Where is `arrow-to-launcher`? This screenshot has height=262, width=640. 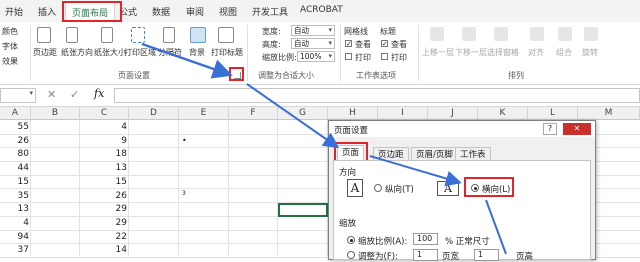 arrow-to-launcher is located at coordinates (187, 60).